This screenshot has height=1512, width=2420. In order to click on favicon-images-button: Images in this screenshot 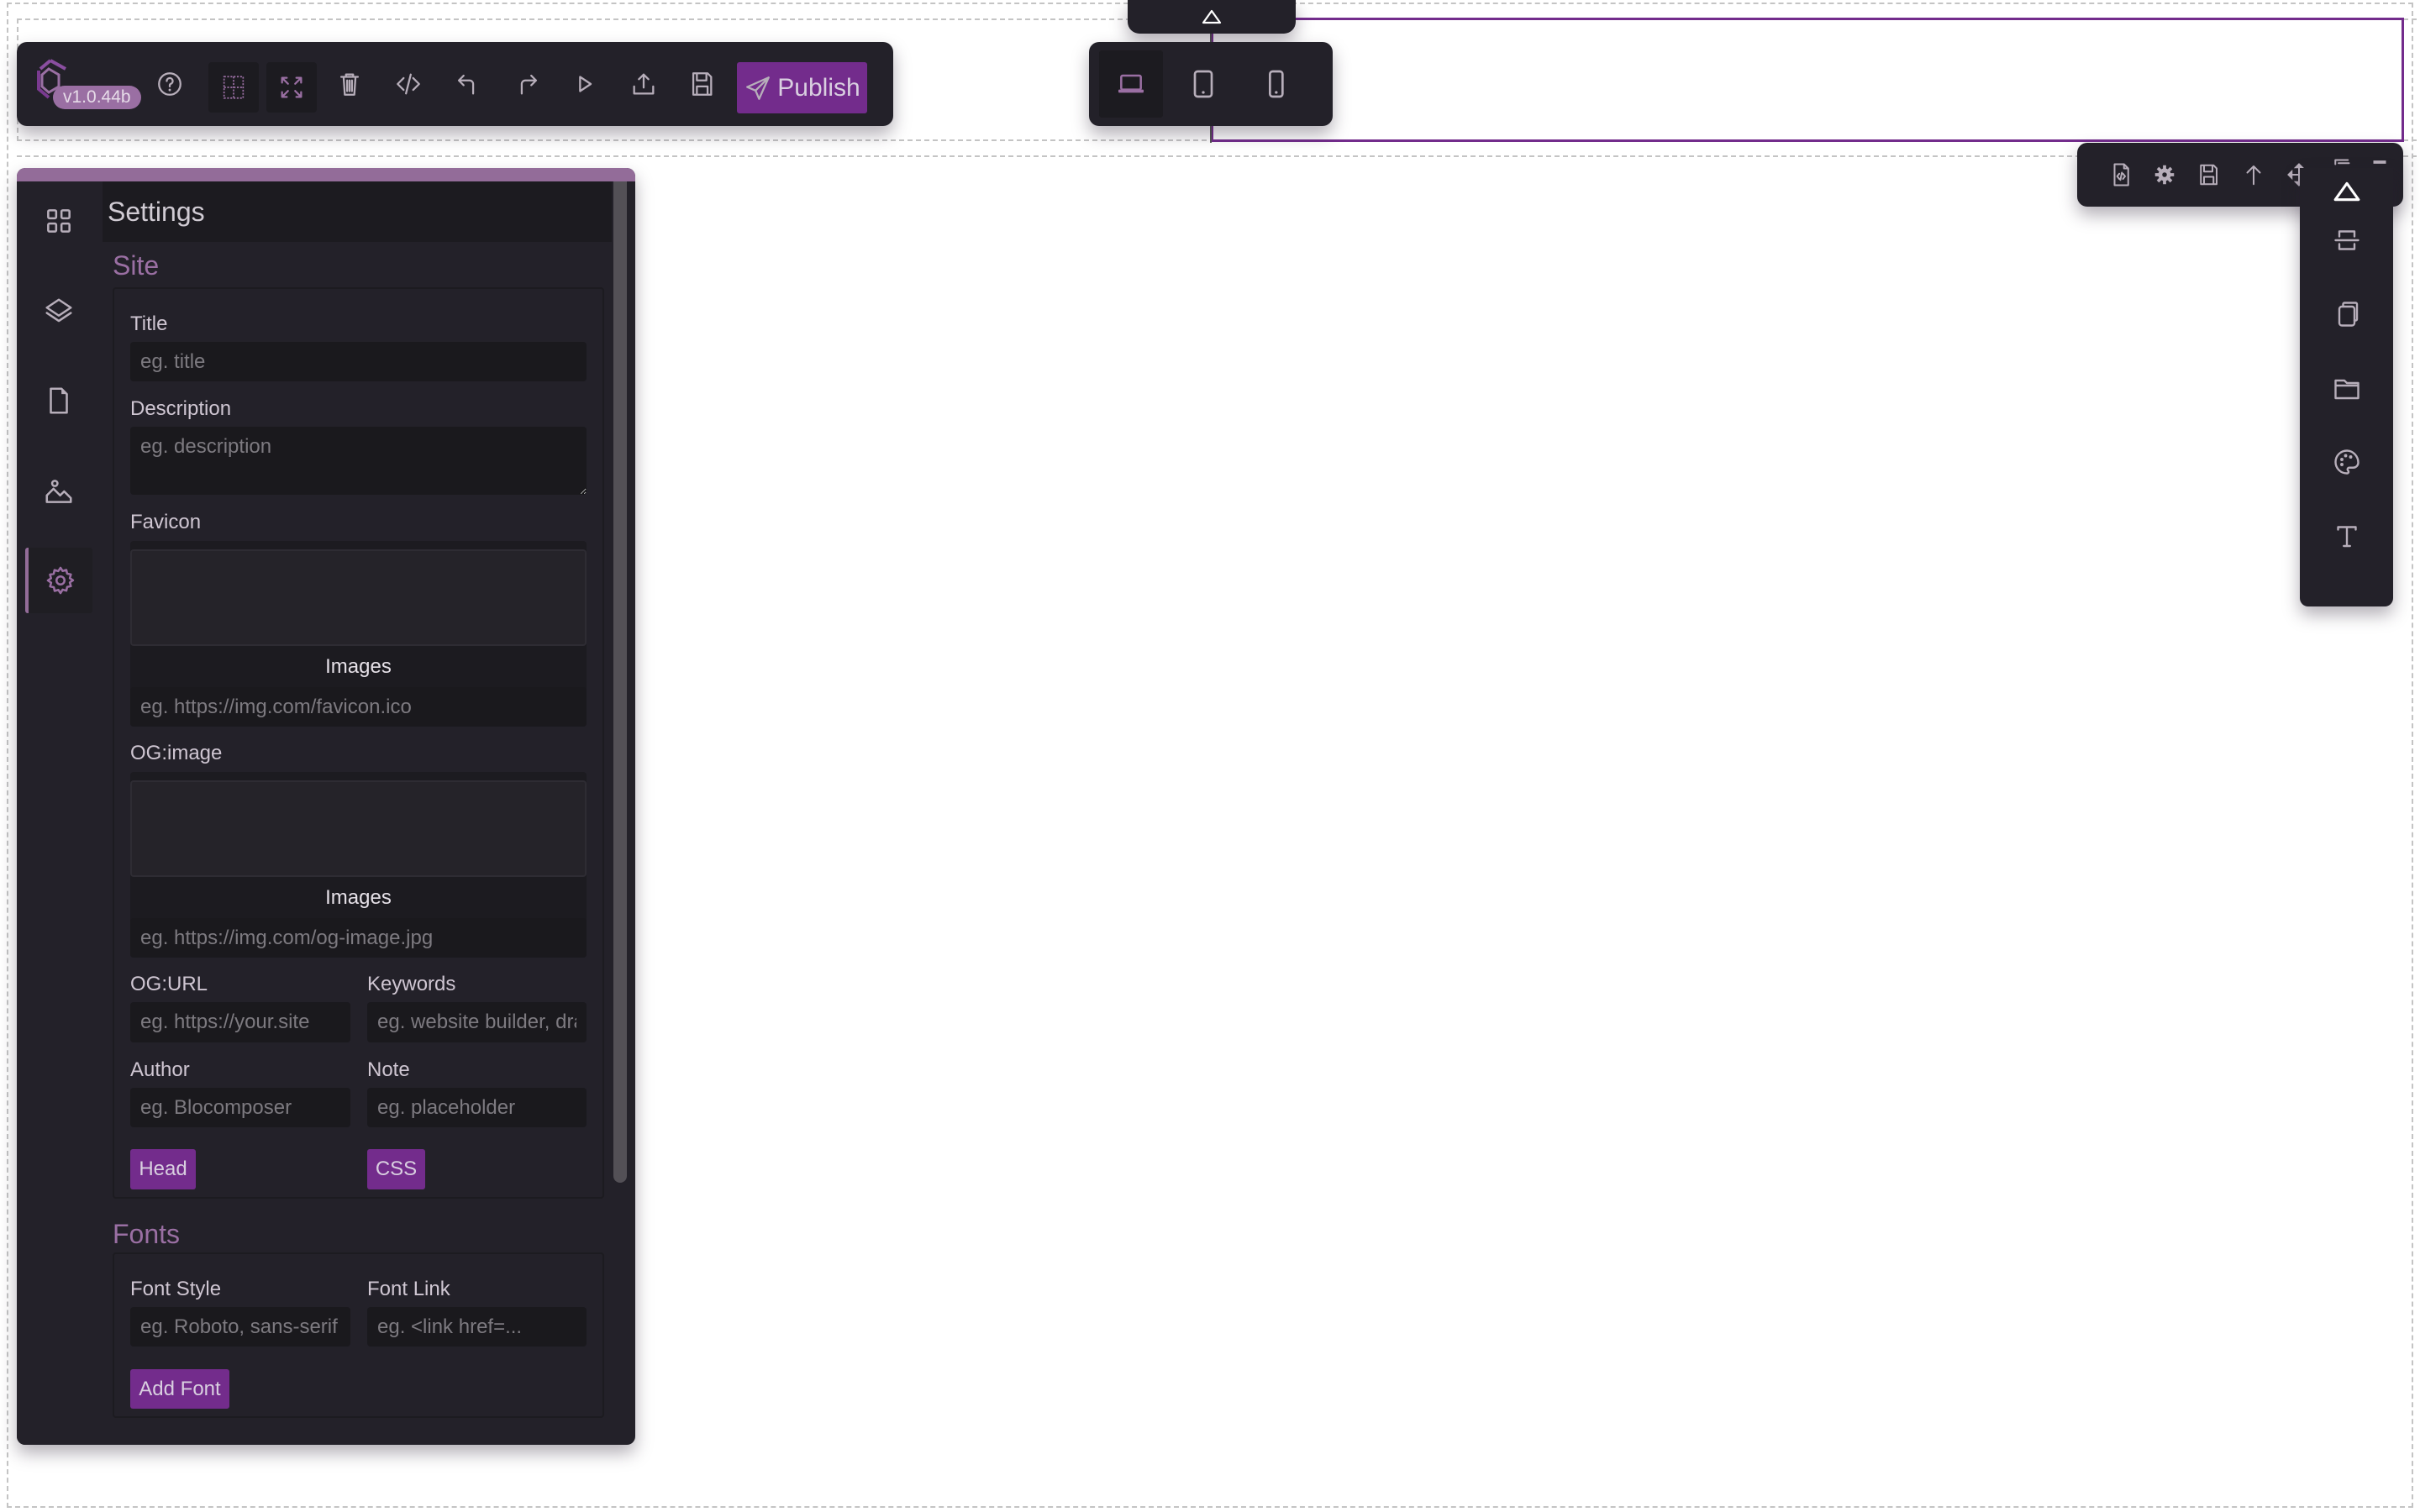, I will do `click(359, 666)`.